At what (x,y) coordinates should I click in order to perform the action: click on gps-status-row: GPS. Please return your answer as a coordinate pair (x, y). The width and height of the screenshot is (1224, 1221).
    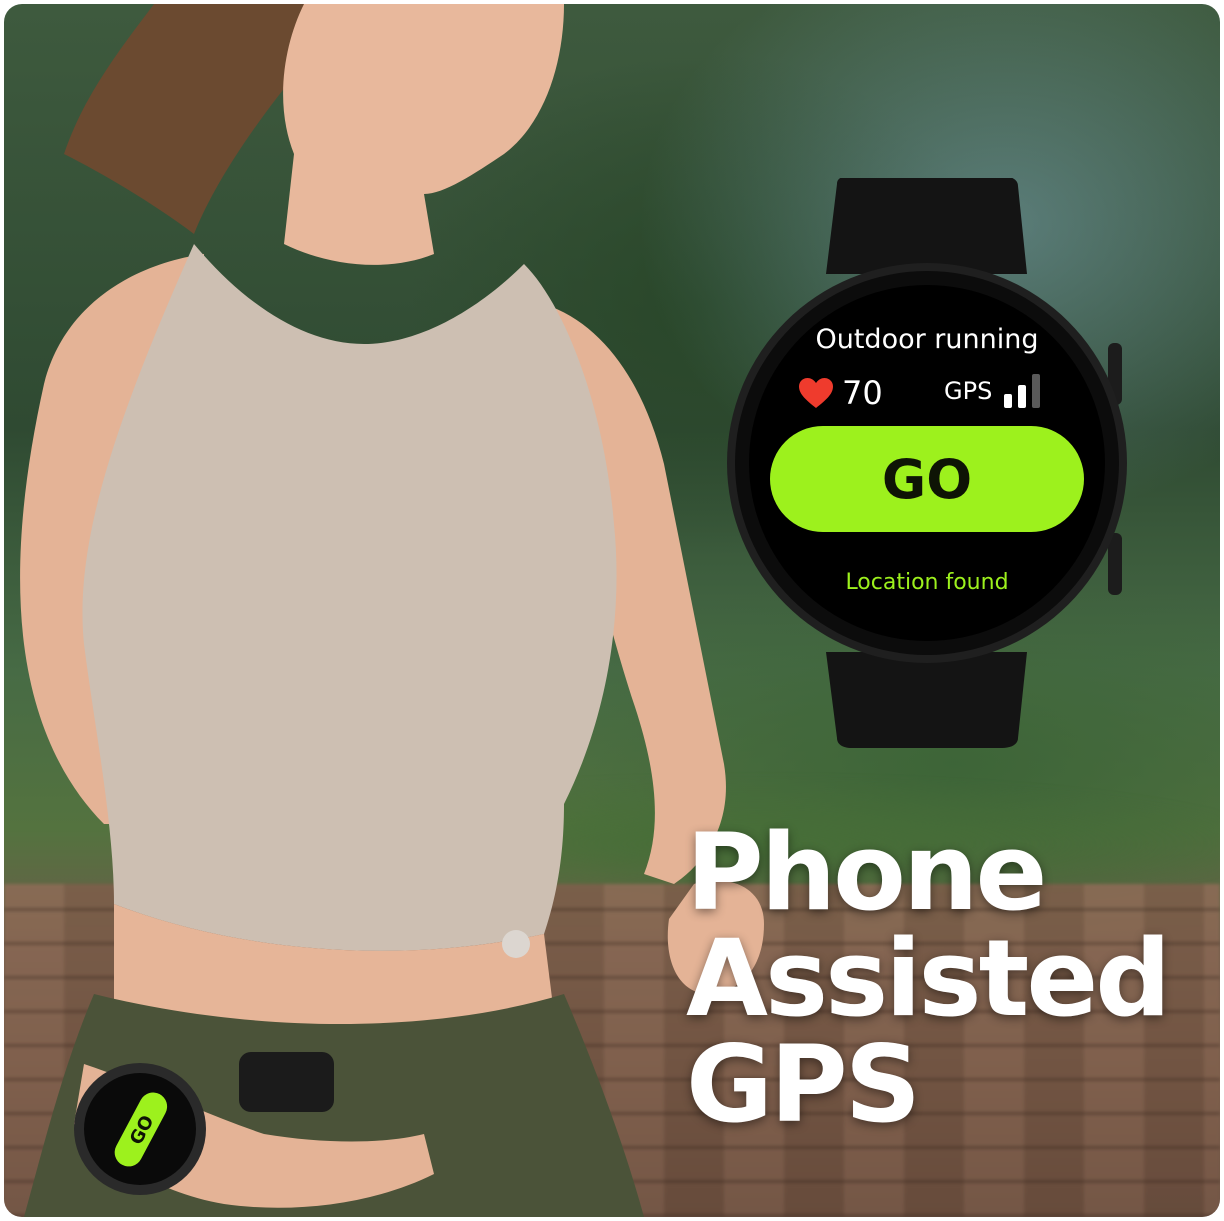
    Looking at the image, I should click on (995, 391).